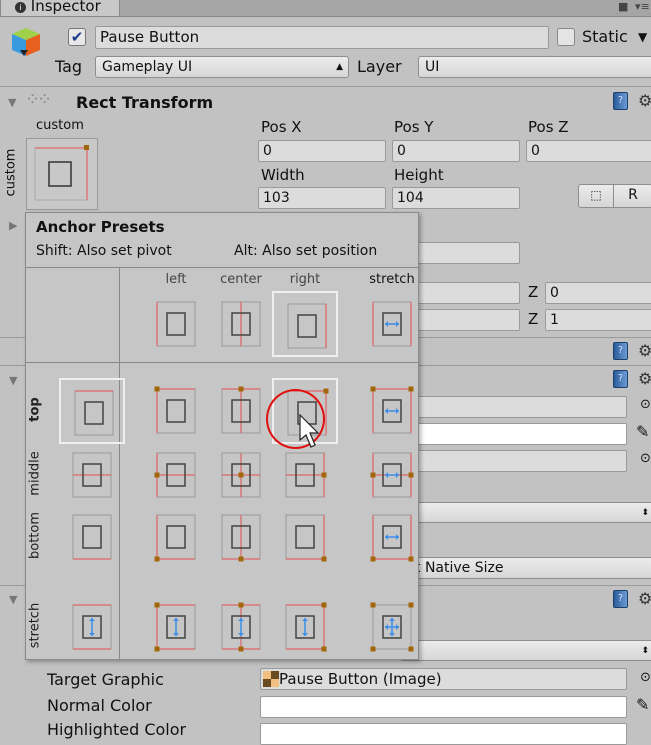 The width and height of the screenshot is (651, 745). Describe the element at coordinates (176, 411) in the screenshot. I see `anchor-preset-top-left` at that location.